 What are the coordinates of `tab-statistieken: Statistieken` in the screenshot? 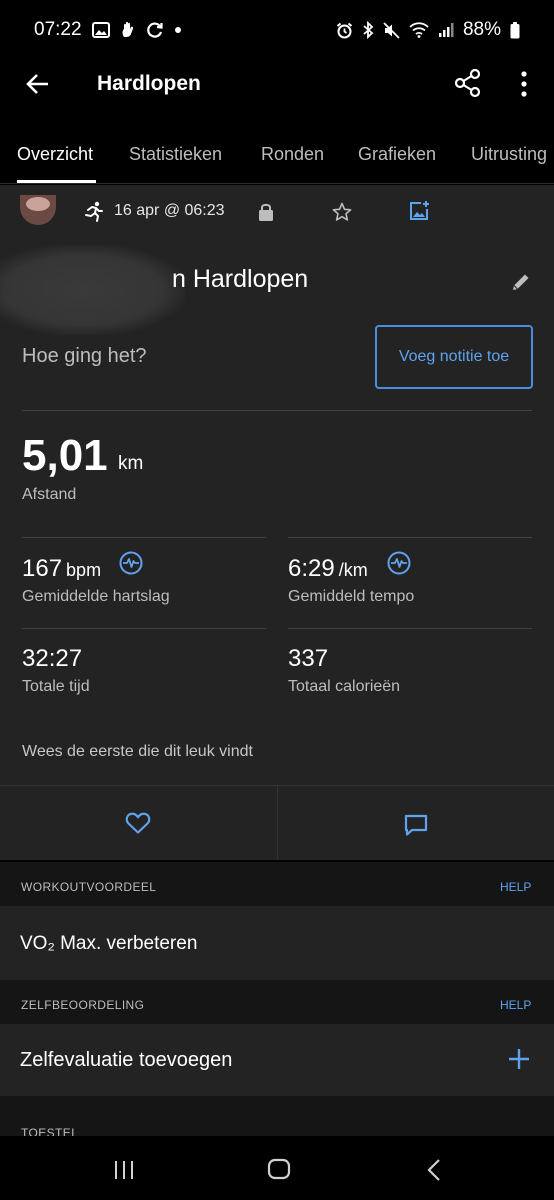 It's located at (175, 154).